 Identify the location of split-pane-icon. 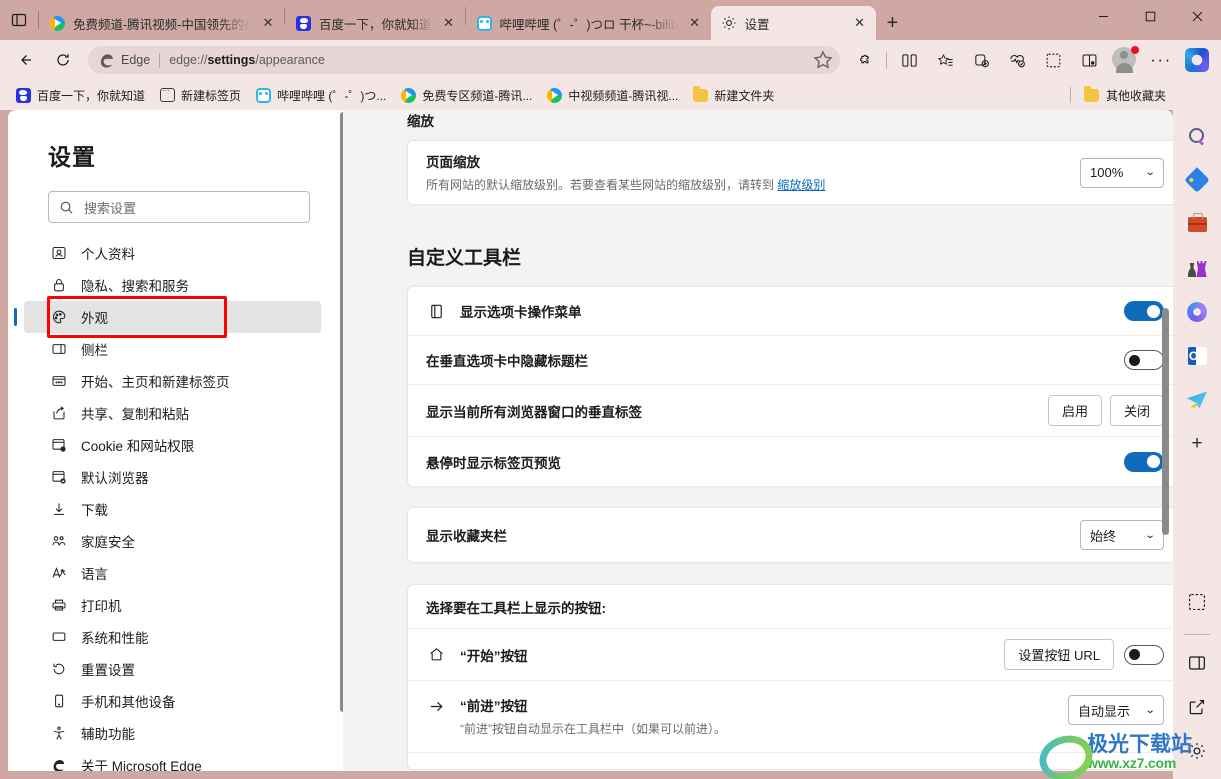
(1197, 663).